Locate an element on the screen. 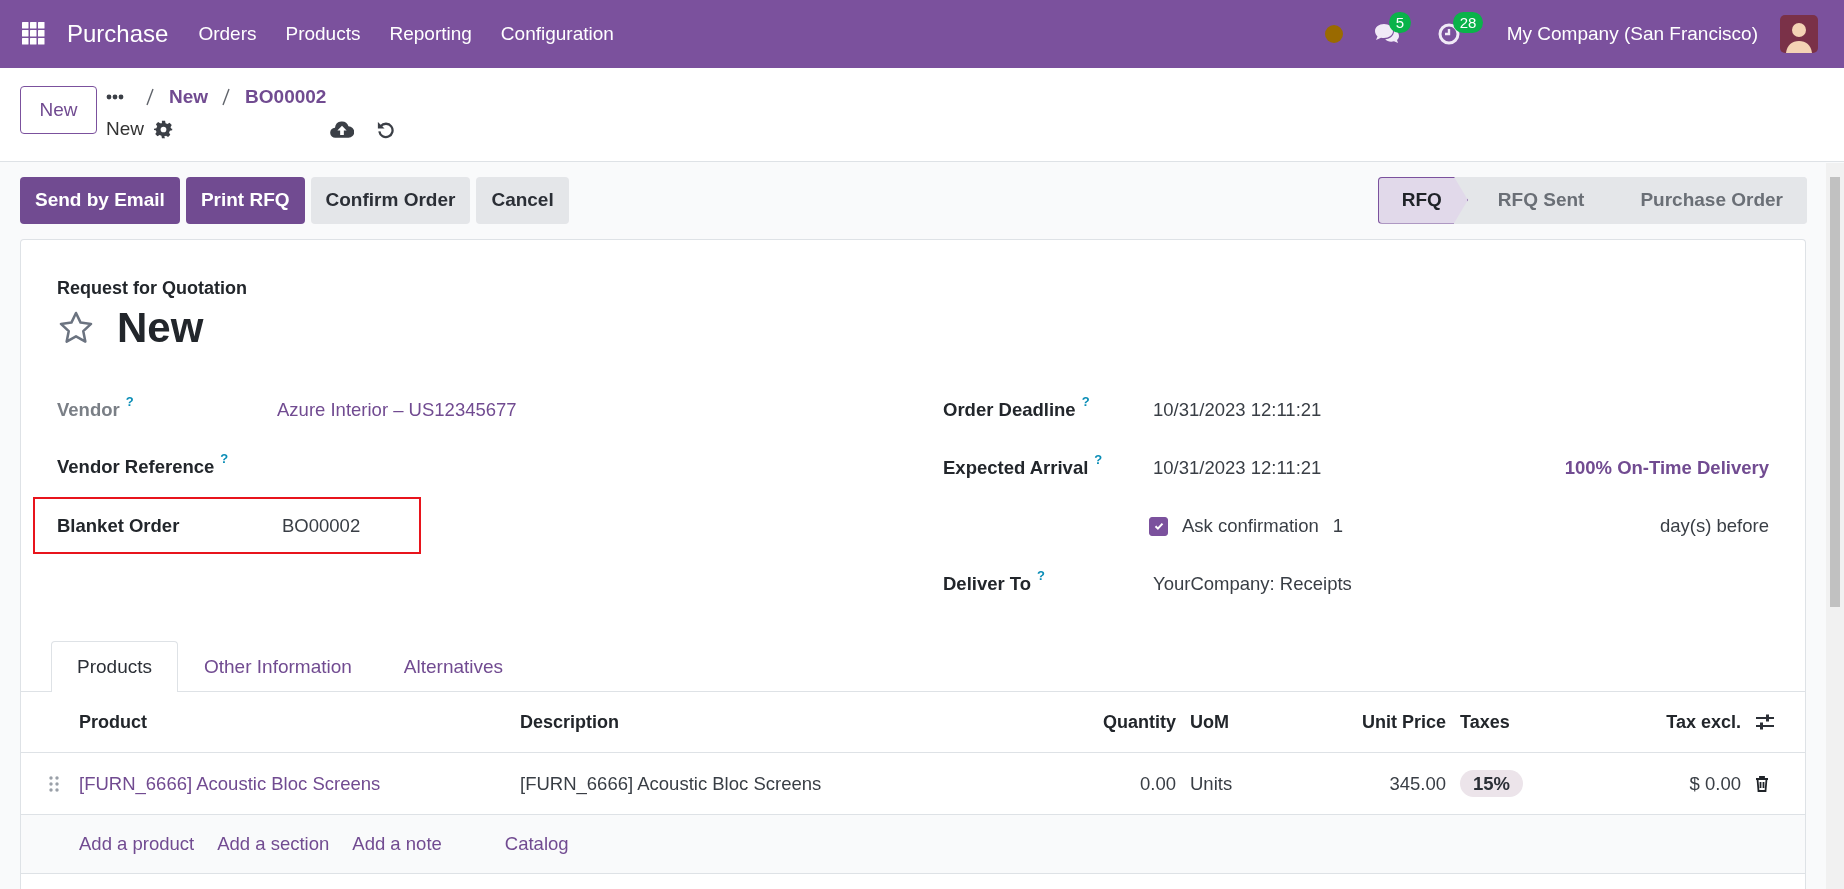  column-header: Unit Price is located at coordinates (1390, 722).